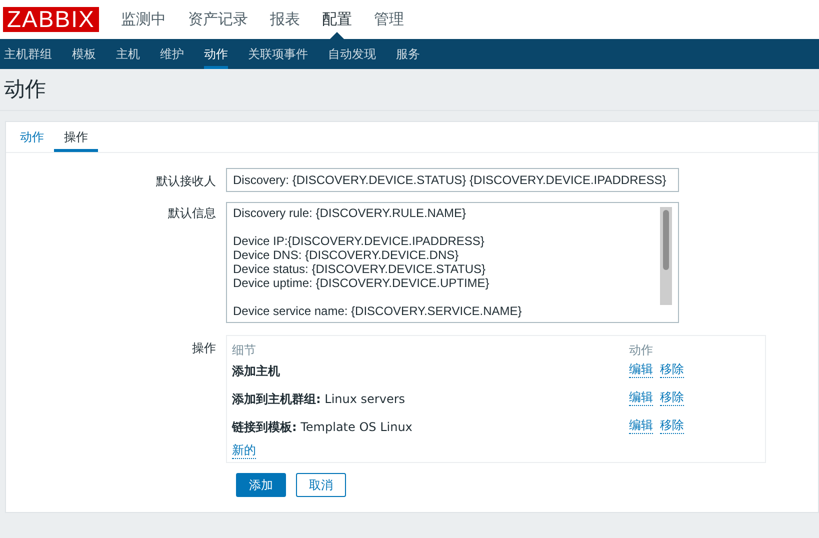  I want to click on field-label: 默认接收人, so click(186, 181).